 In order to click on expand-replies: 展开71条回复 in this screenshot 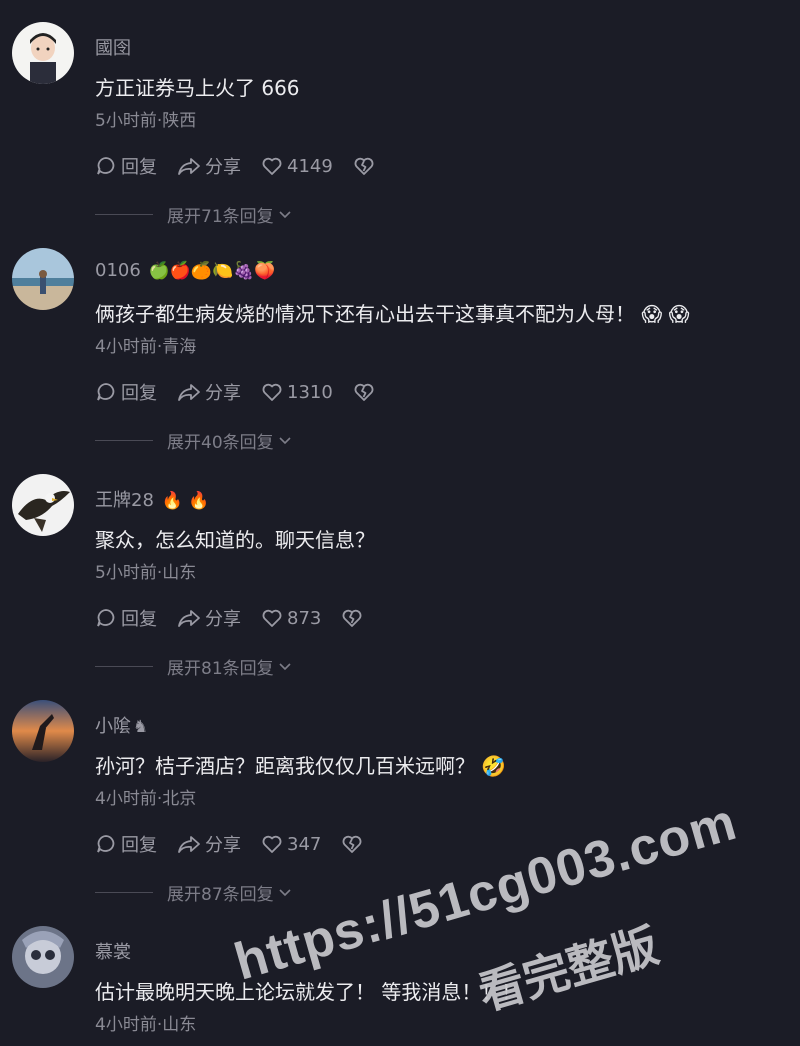, I will do `click(193, 214)`.